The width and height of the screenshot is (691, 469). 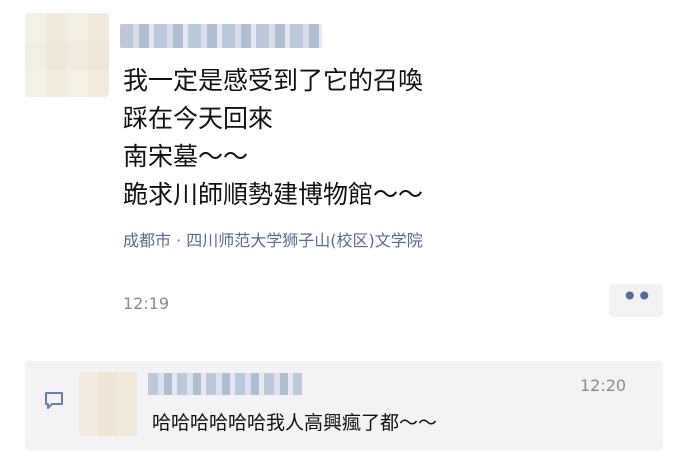 I want to click on comment-avatar, so click(x=108, y=404).